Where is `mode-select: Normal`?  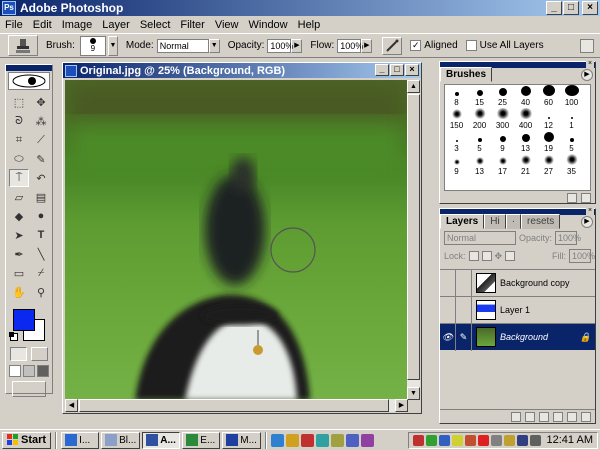
mode-select: Normal is located at coordinates (182, 45).